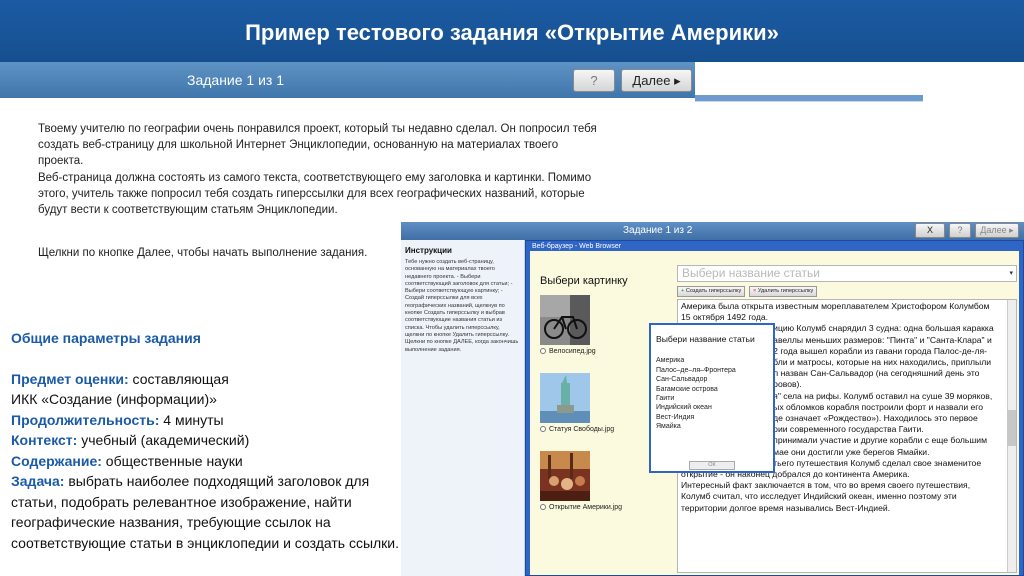 This screenshot has width=1024, height=576. What do you see at coordinates (755, 291) in the screenshot?
I see `x-icon: ×` at bounding box center [755, 291].